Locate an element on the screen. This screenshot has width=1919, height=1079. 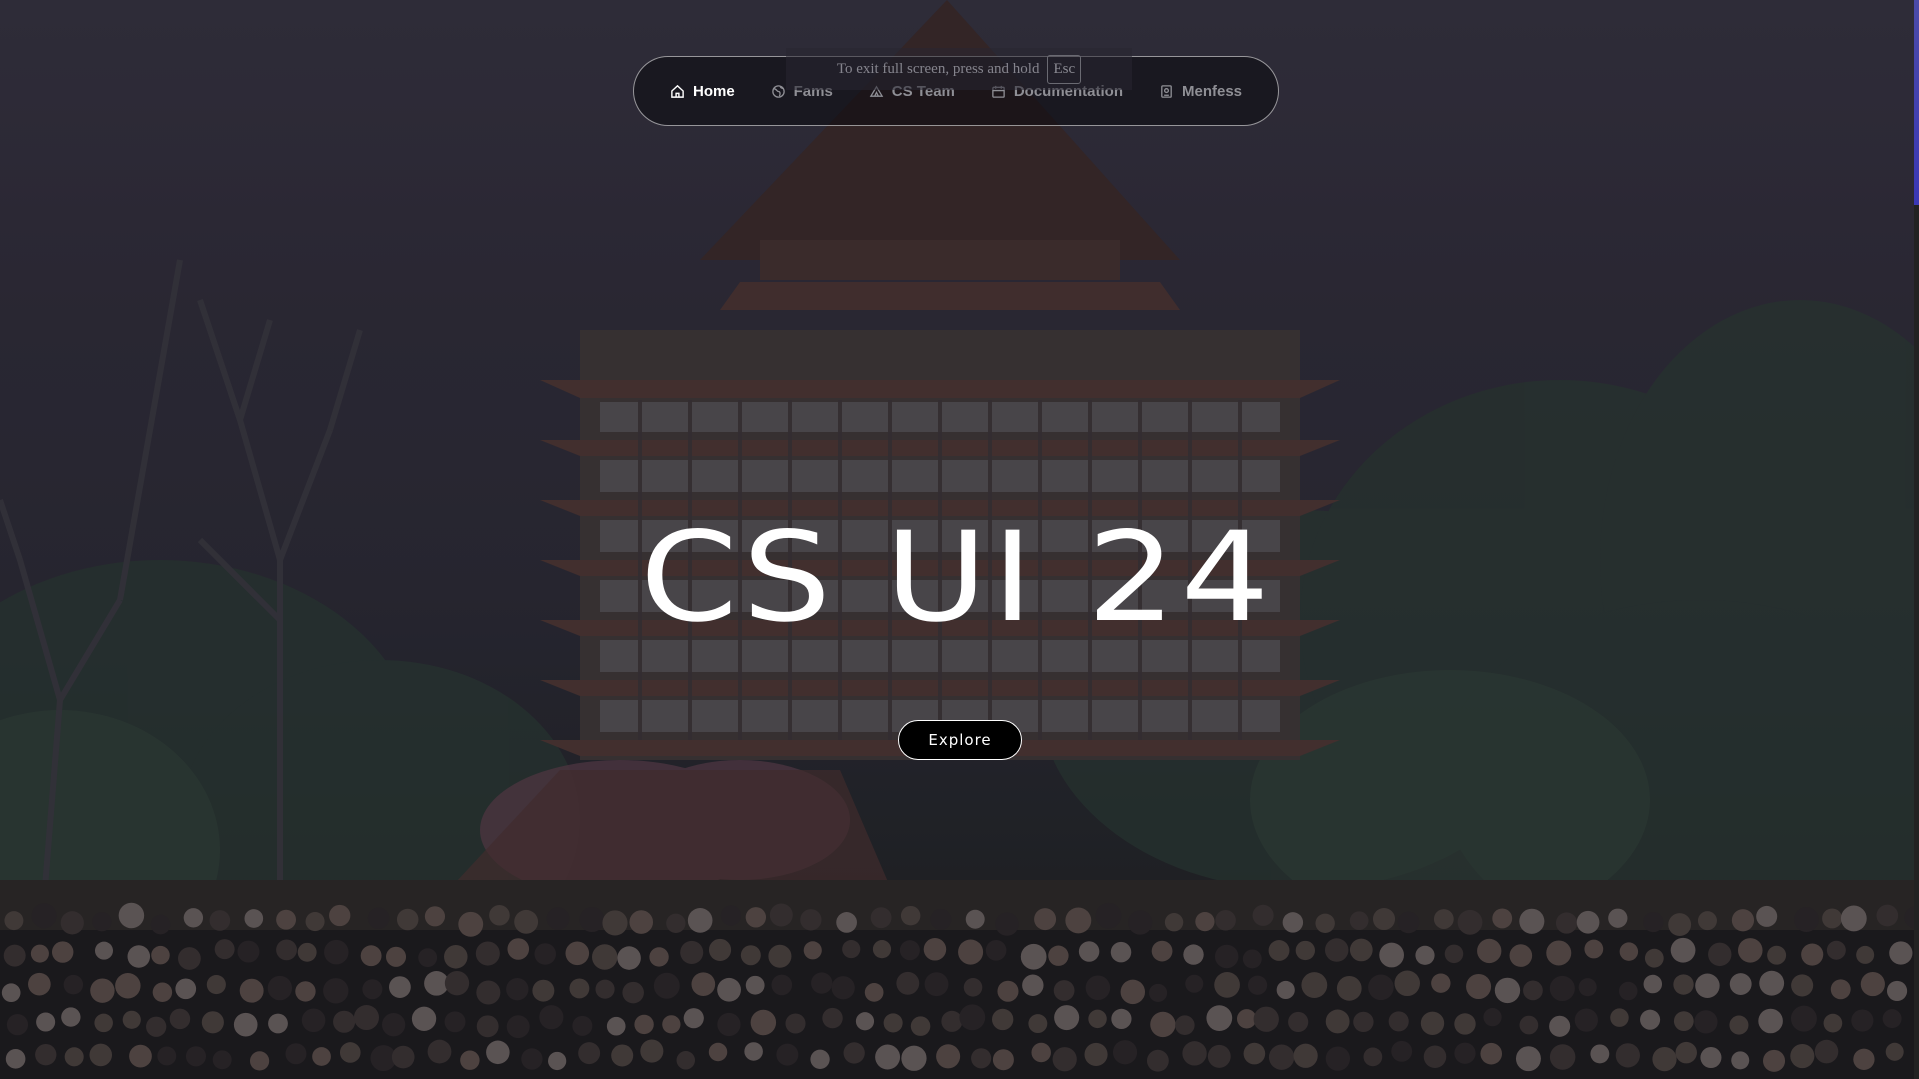
nav-menfess: Menfess is located at coordinates (1200, 91).